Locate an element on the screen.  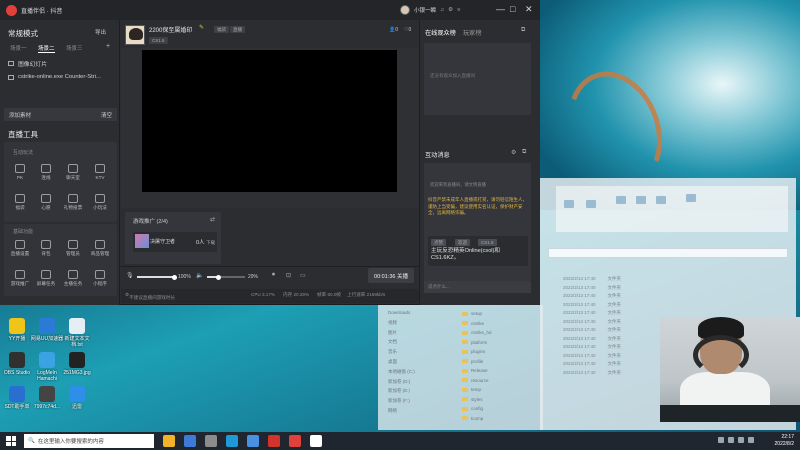
desktop-icon: OBS Studio is located at coordinates (17, 364).